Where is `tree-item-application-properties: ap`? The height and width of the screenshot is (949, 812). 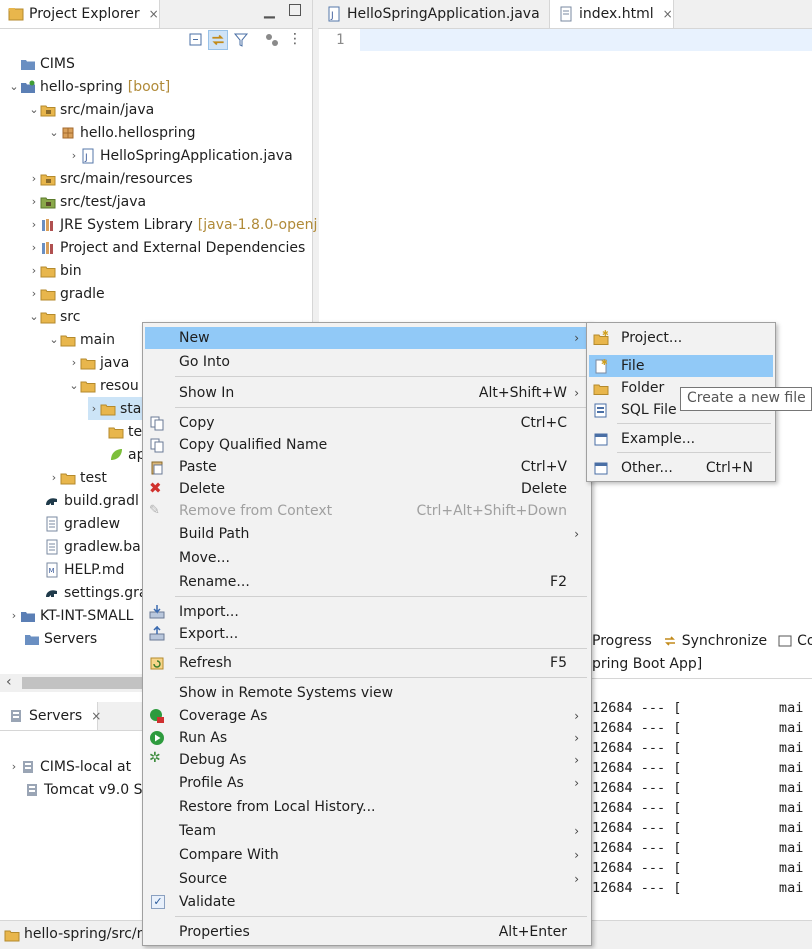 tree-item-application-properties: ap is located at coordinates (126, 454).